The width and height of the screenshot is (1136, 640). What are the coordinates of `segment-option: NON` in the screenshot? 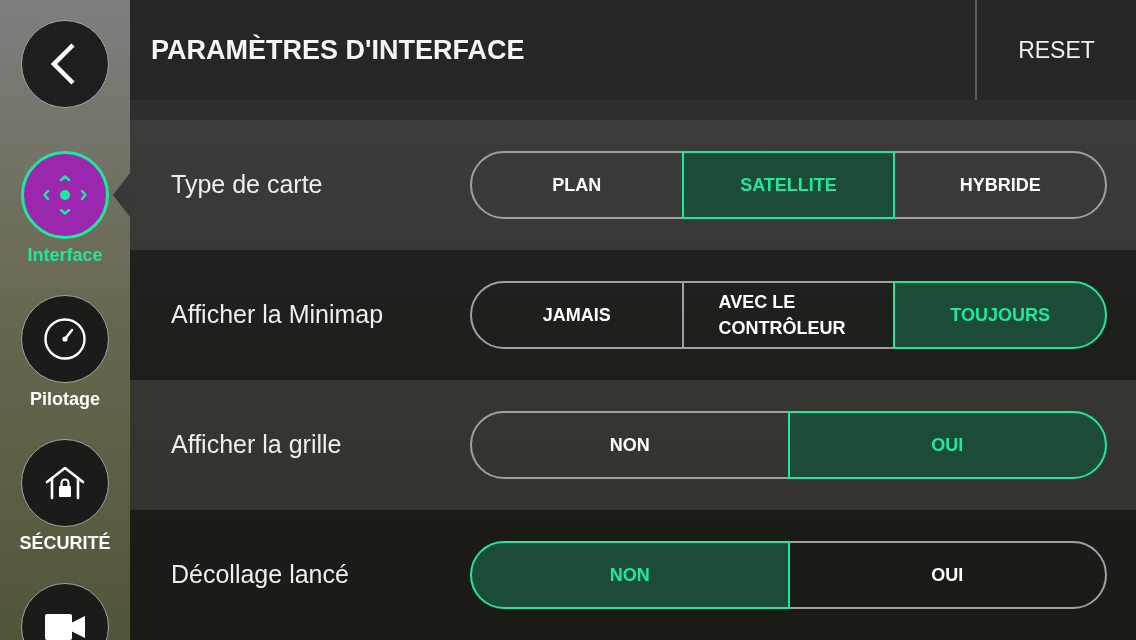 It's located at (630, 575).